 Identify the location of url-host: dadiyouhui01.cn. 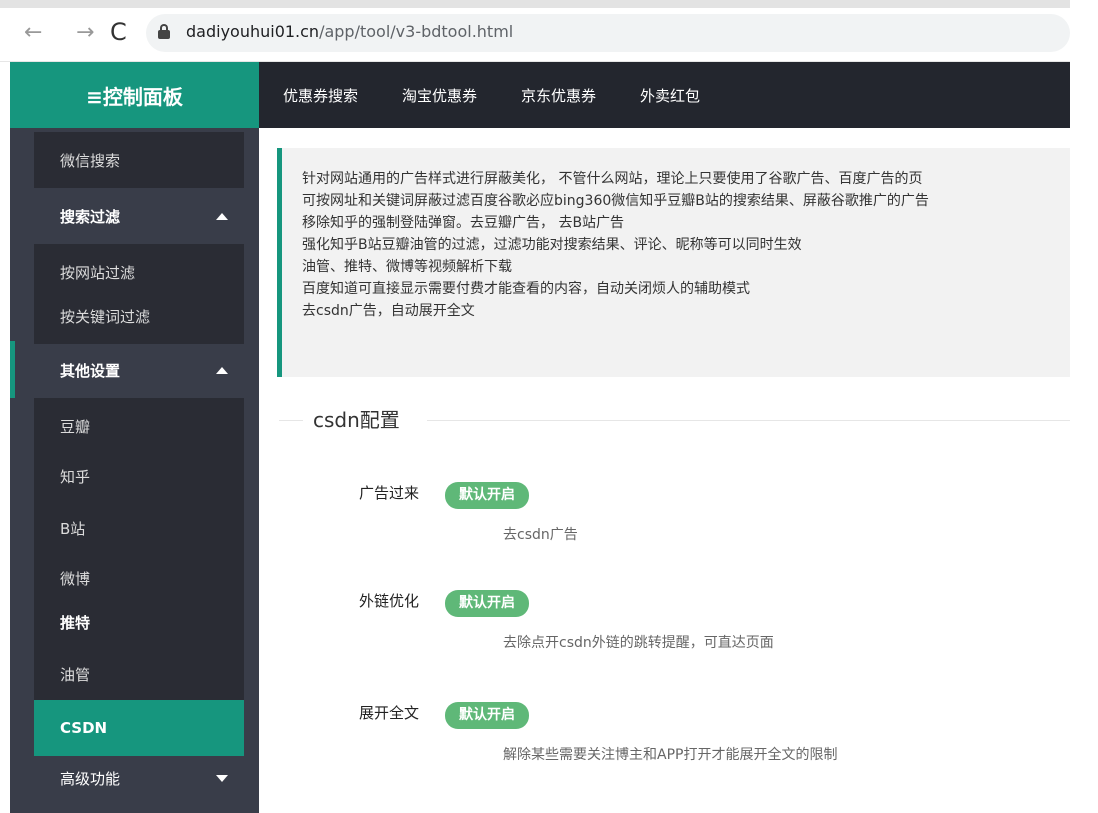
(253, 31).